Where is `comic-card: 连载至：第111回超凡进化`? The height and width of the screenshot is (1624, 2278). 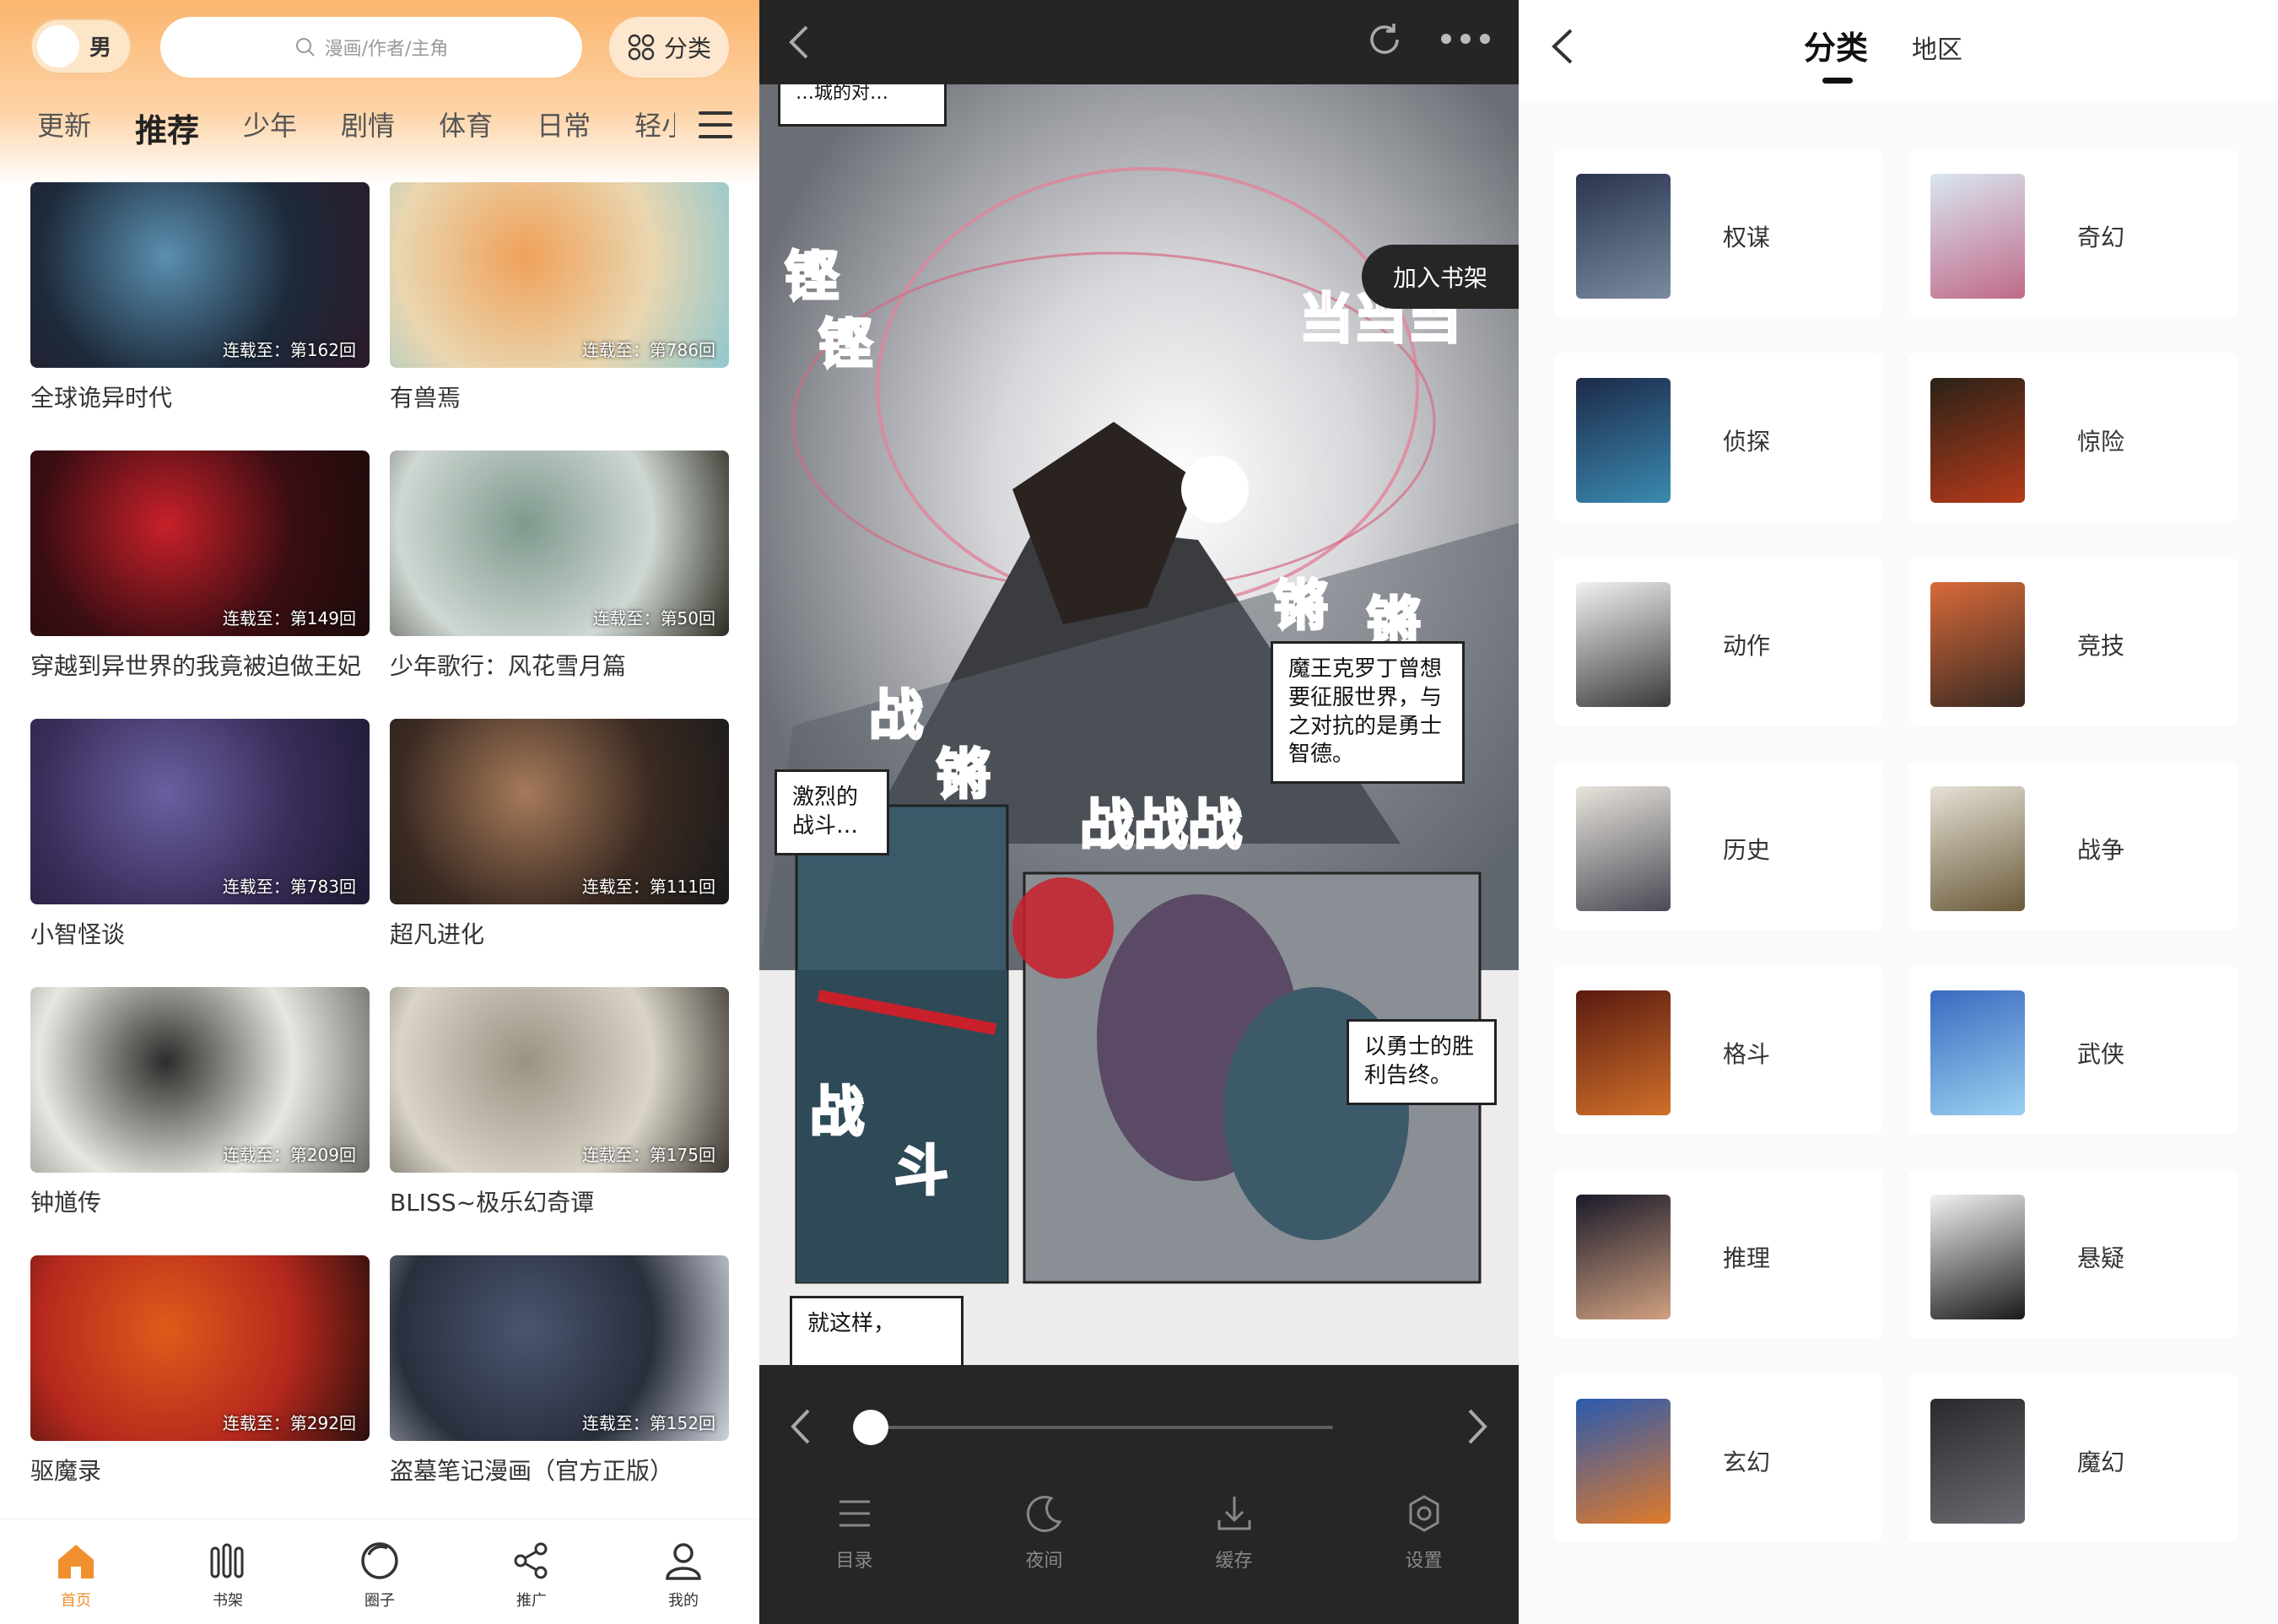
comic-card: 连载至：第111回超凡进化 is located at coordinates (560, 834).